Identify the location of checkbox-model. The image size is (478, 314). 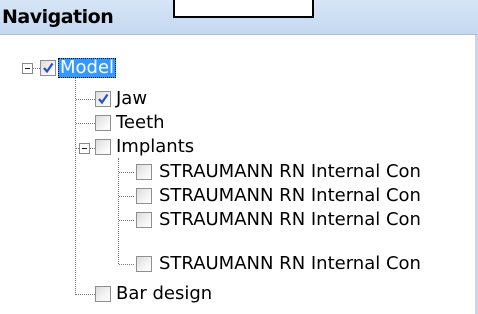
(48, 68).